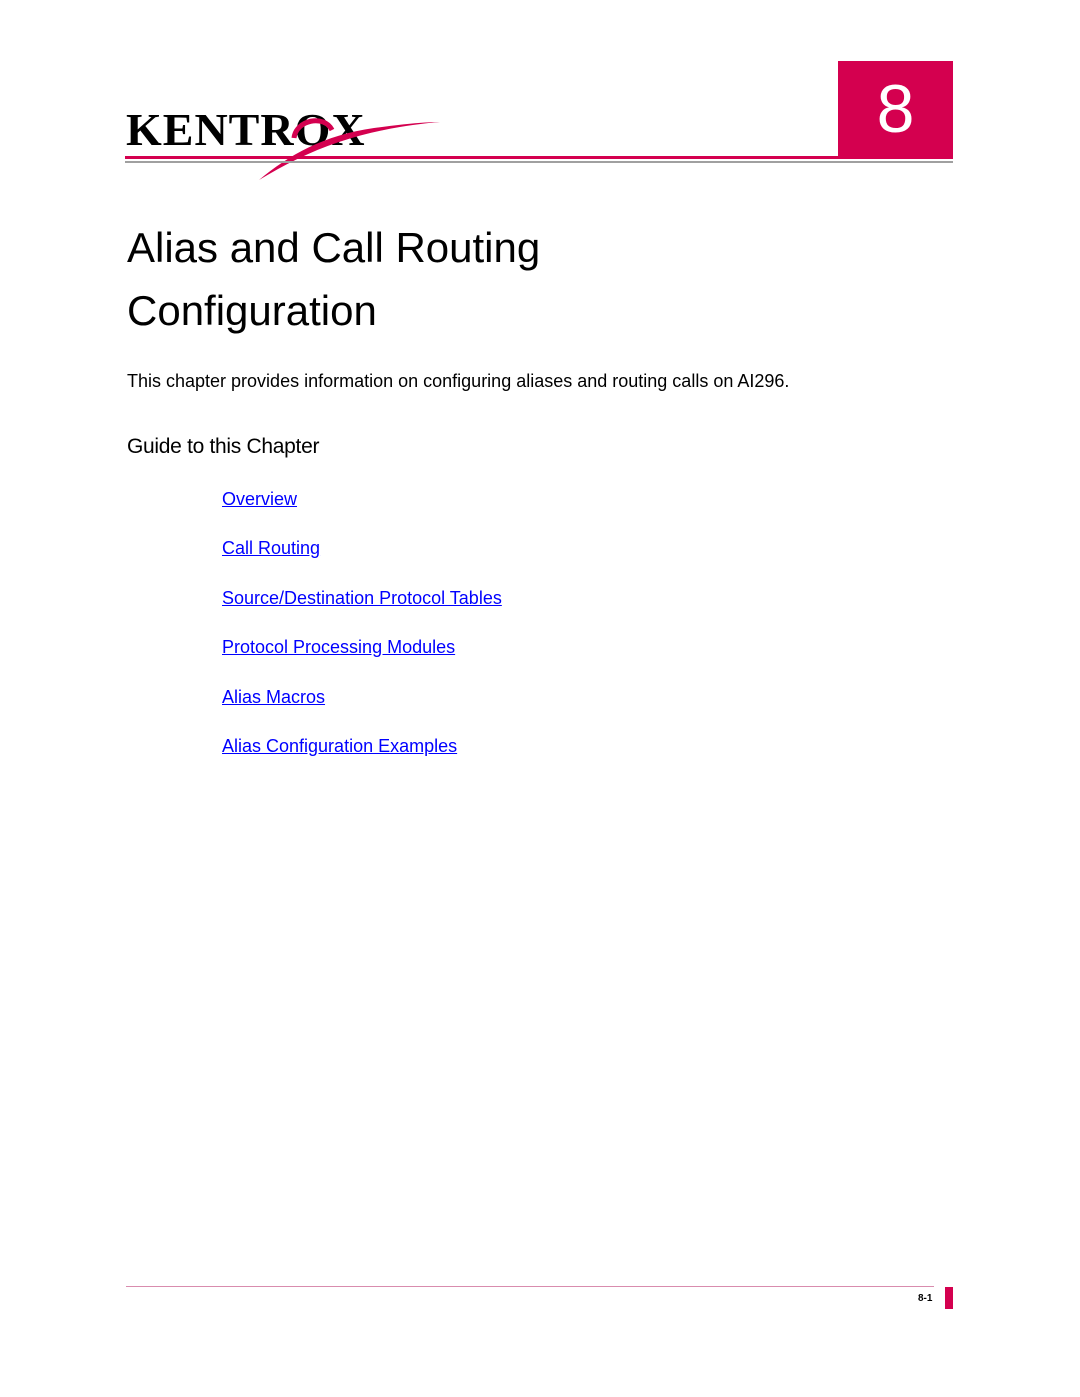 This screenshot has width=1080, height=1397. Describe the element at coordinates (252, 310) in the screenshot. I see `chapter-title-line2: Configuration` at that location.